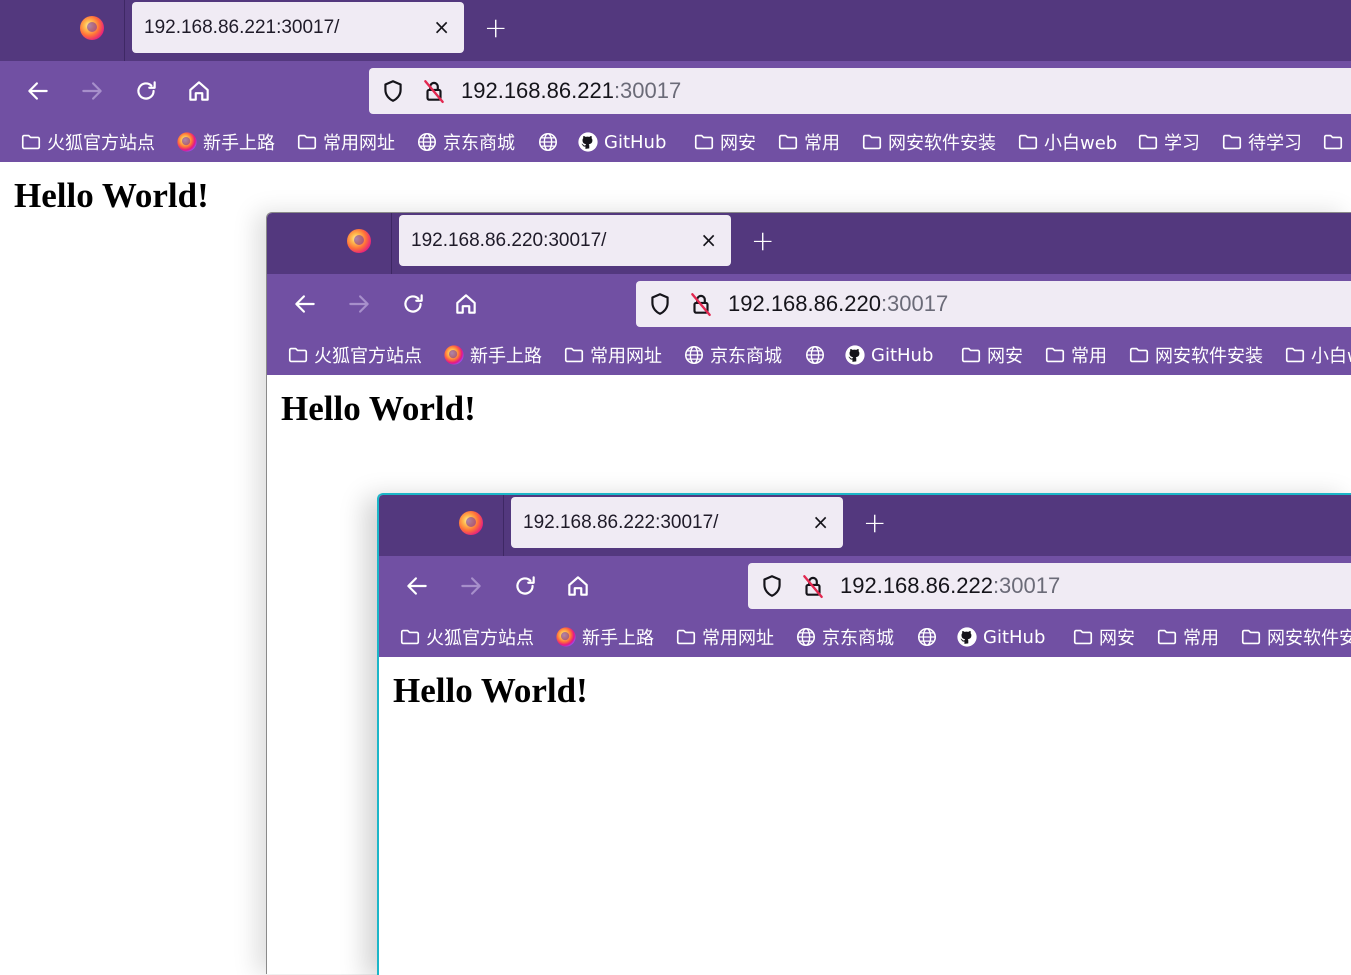  I want to click on url-bar: 192.168.86.220:30017, so click(993, 304).